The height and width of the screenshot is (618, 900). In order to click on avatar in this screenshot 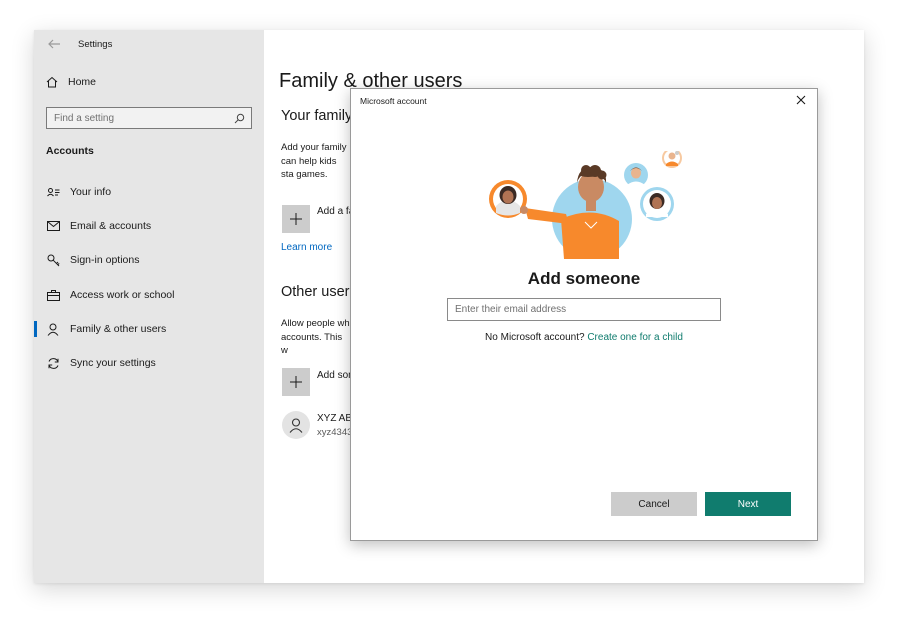, I will do `click(296, 425)`.